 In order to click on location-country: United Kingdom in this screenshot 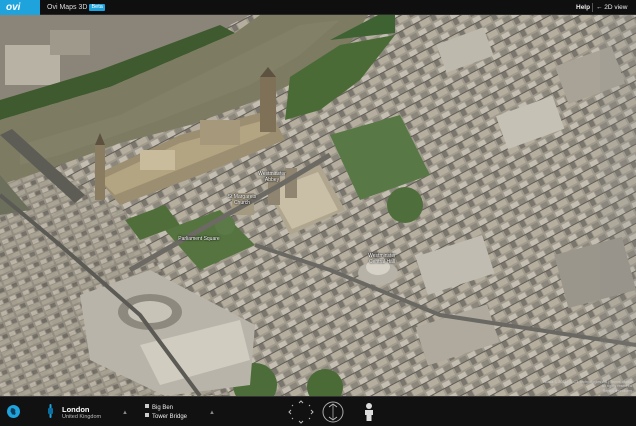, I will do `click(82, 417)`.